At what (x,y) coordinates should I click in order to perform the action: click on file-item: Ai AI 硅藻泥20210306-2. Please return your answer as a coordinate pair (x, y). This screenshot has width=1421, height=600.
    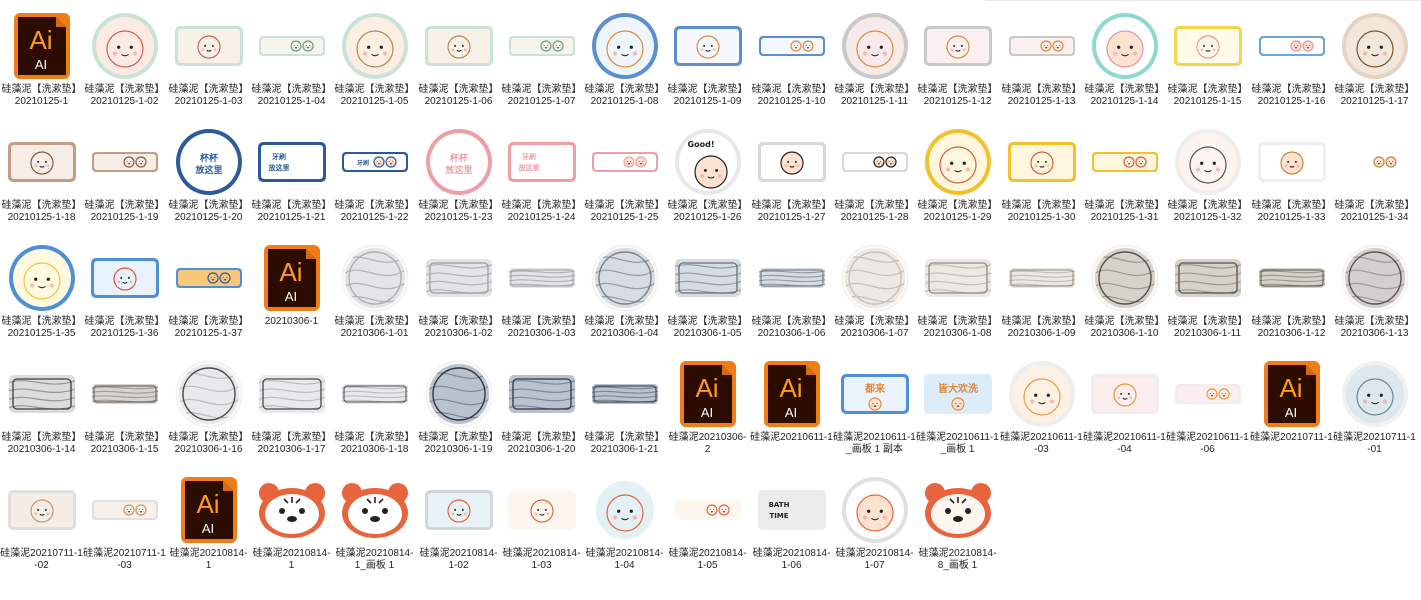
    Looking at the image, I should click on (707, 406).